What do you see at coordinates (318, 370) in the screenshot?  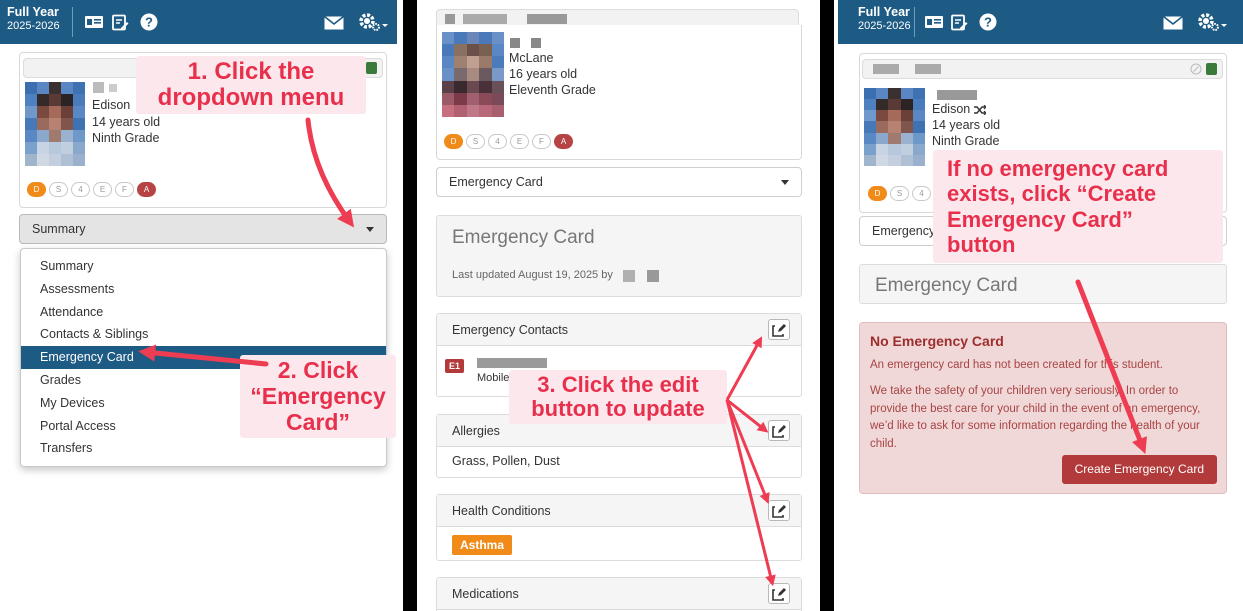 I see `callout-line: 2. Click` at bounding box center [318, 370].